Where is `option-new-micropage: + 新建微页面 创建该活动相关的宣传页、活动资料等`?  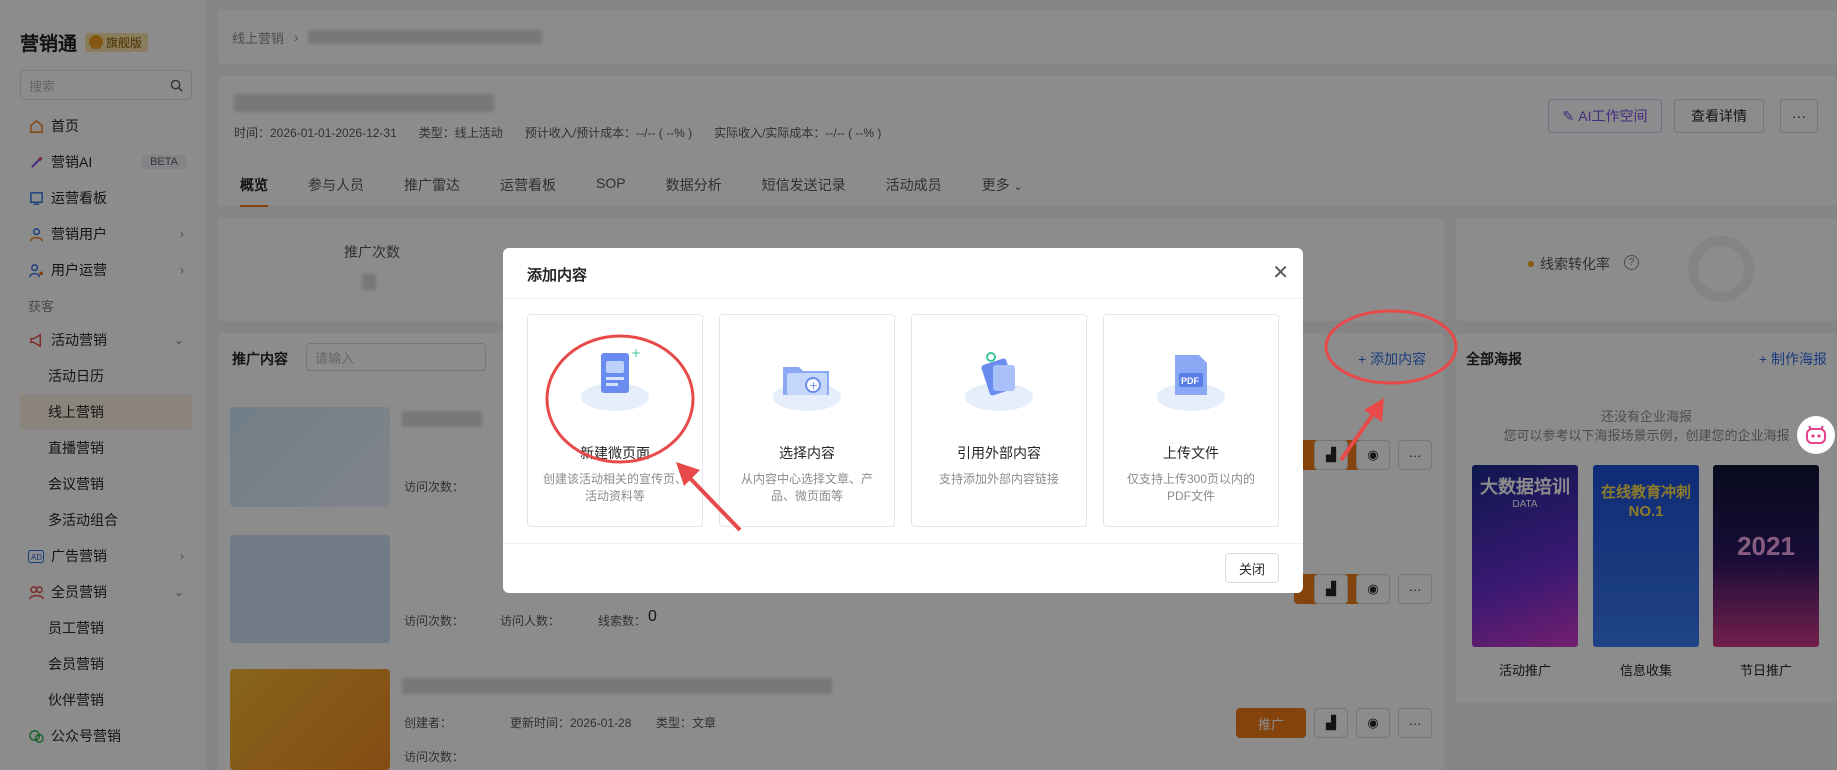
option-new-micropage: + 新建微页面 创建该活动相关的宣传页、活动资料等 is located at coordinates (615, 420).